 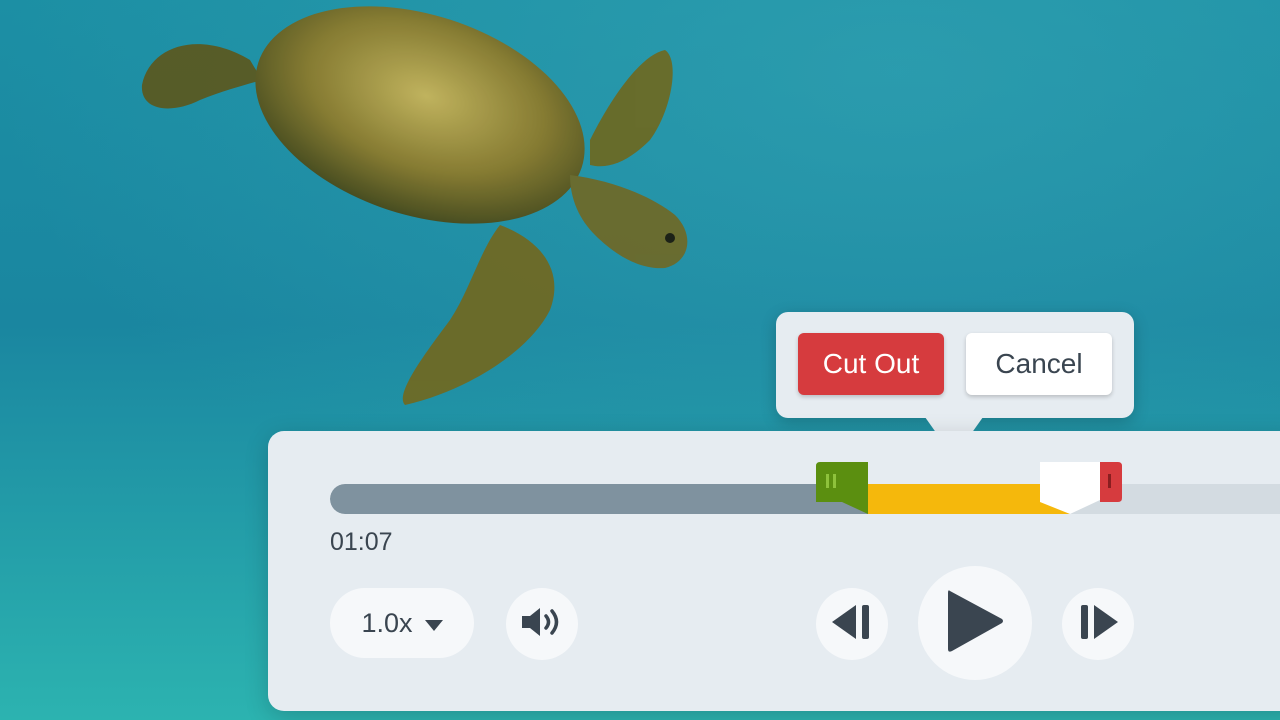 I want to click on cut-out-button: Cut Out, so click(x=871, y=364).